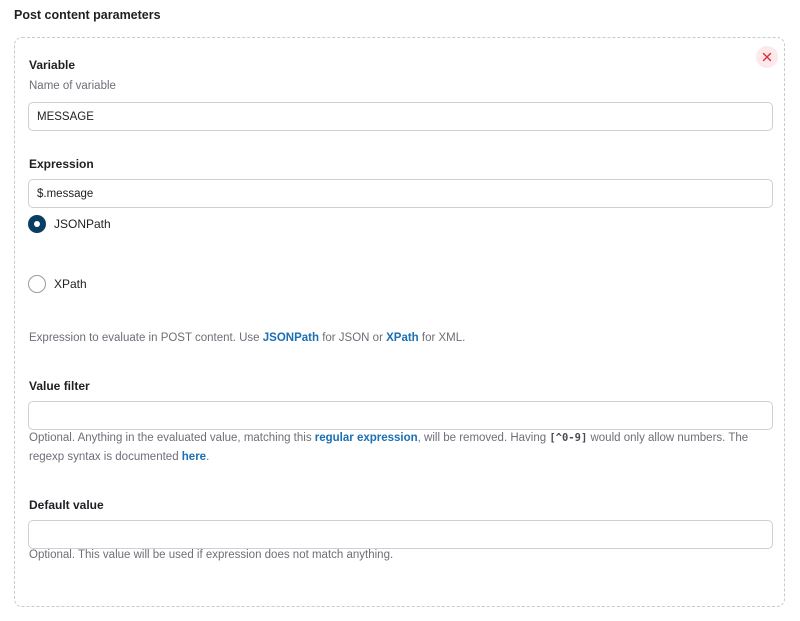 Image resolution: width=800 pixels, height=621 pixels. What do you see at coordinates (400, 116) in the screenshot?
I see `variable-input` at bounding box center [400, 116].